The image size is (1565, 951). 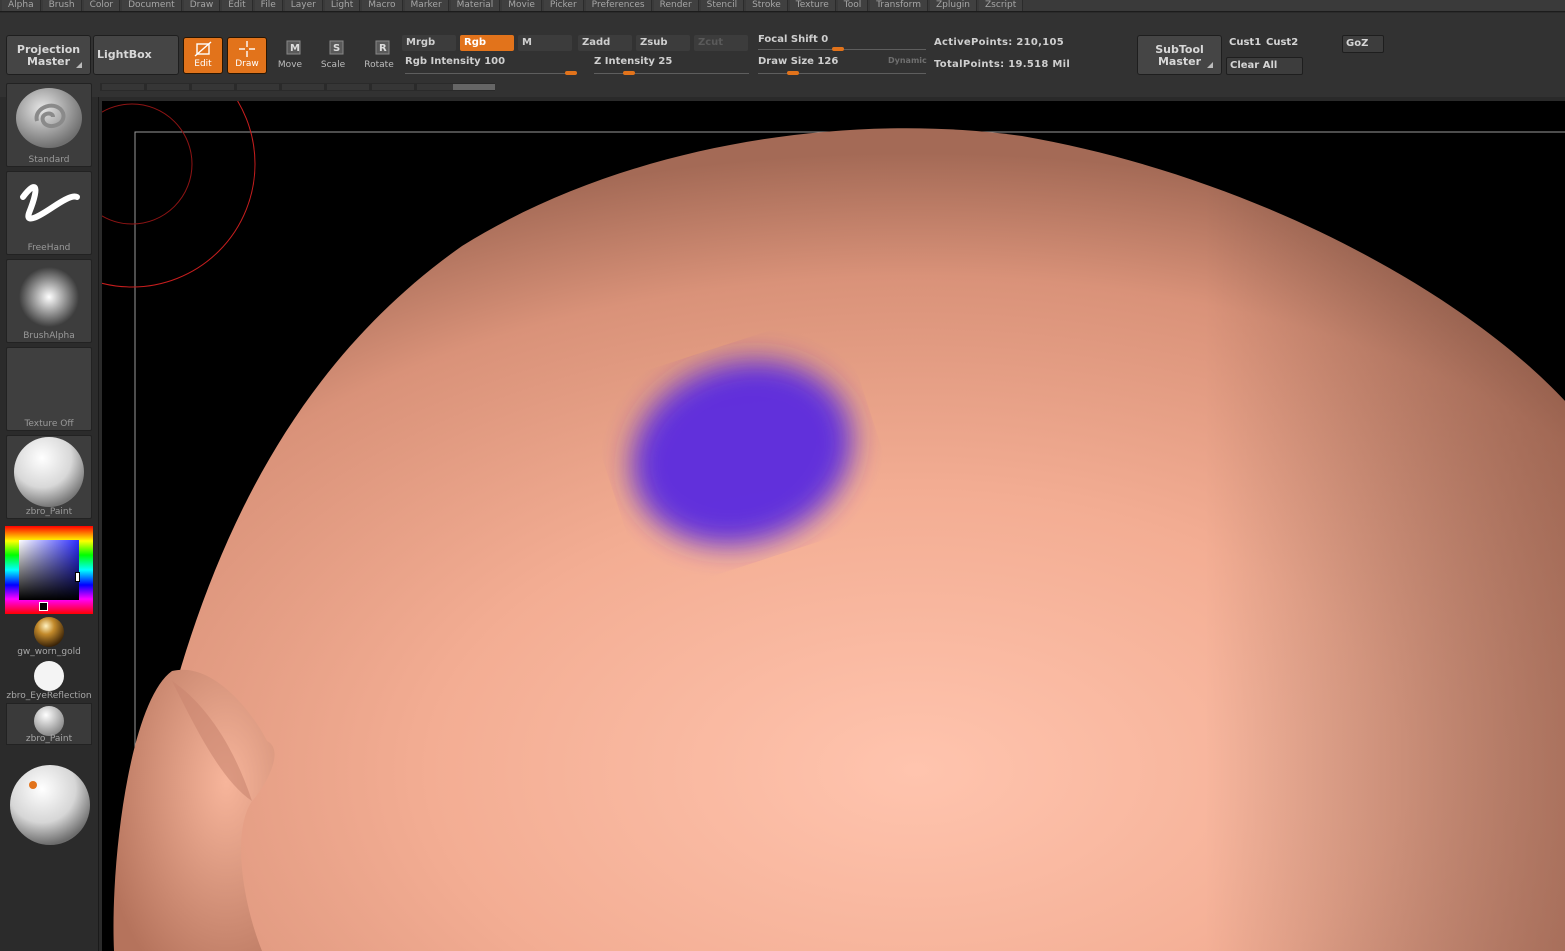 What do you see at coordinates (605, 43) in the screenshot?
I see `zadd-button: Zadd` at bounding box center [605, 43].